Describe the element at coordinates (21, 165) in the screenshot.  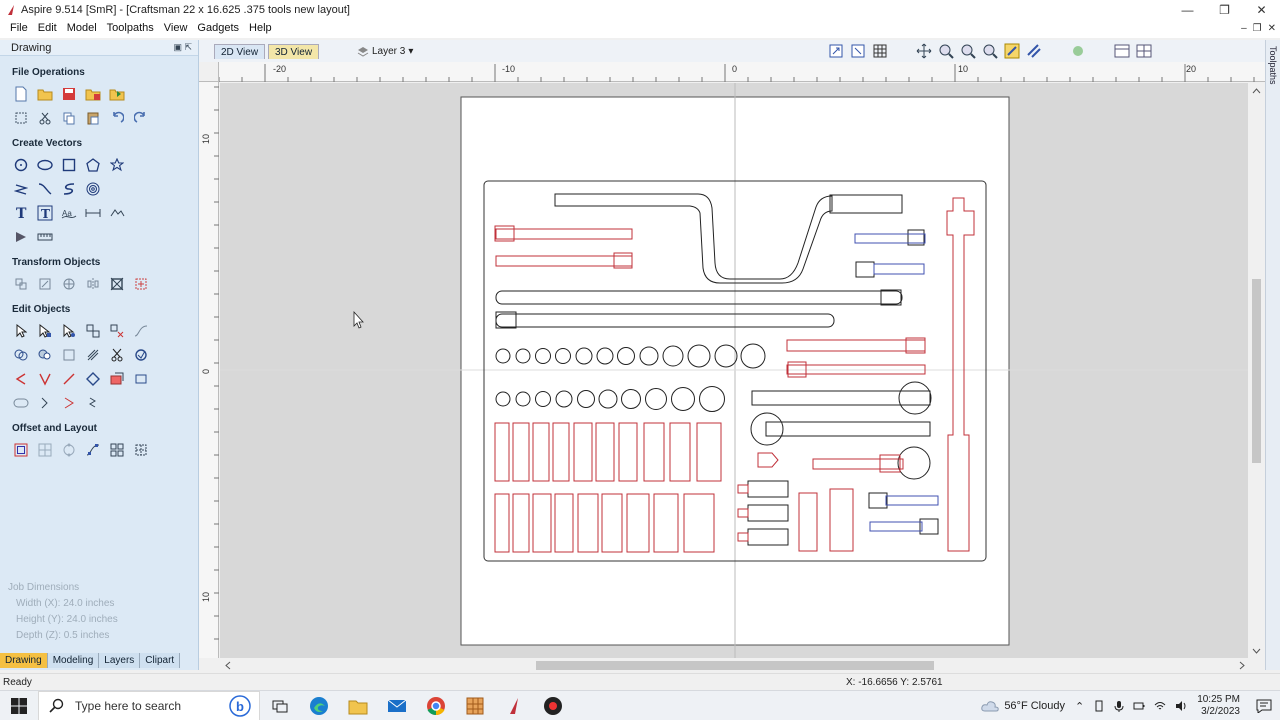
I see `draw-circle-icon` at that location.